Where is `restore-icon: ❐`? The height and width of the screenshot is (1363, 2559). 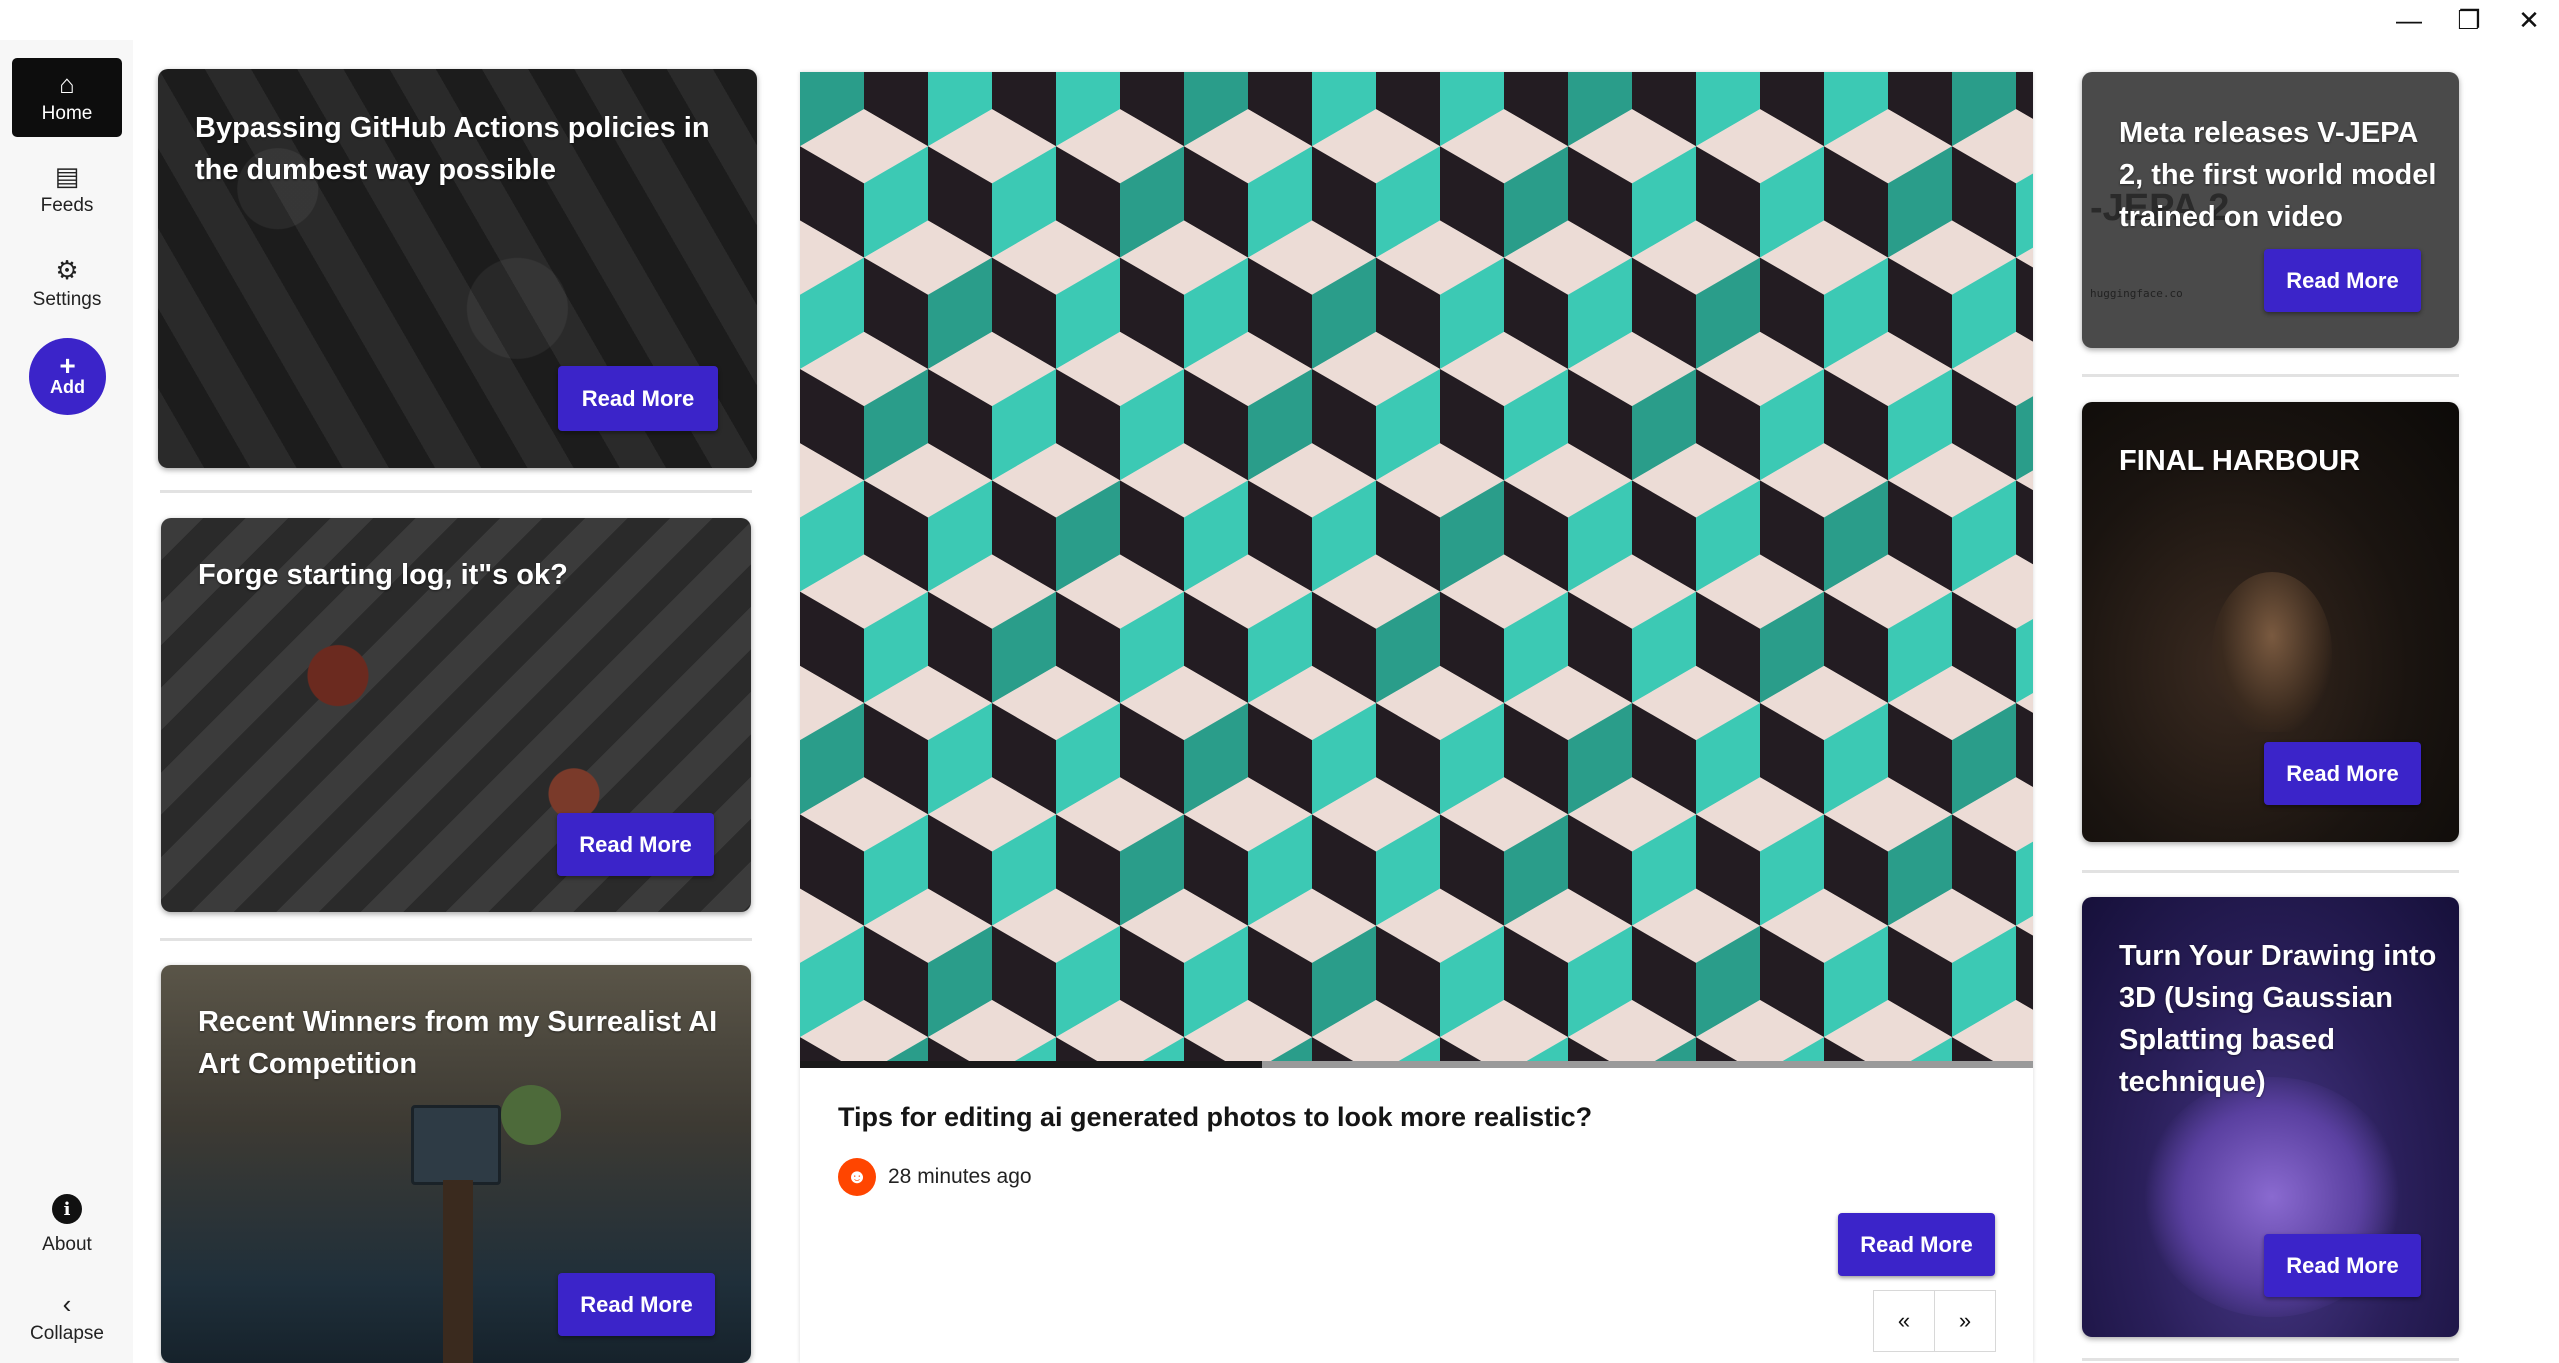 restore-icon: ❐ is located at coordinates (2469, 20).